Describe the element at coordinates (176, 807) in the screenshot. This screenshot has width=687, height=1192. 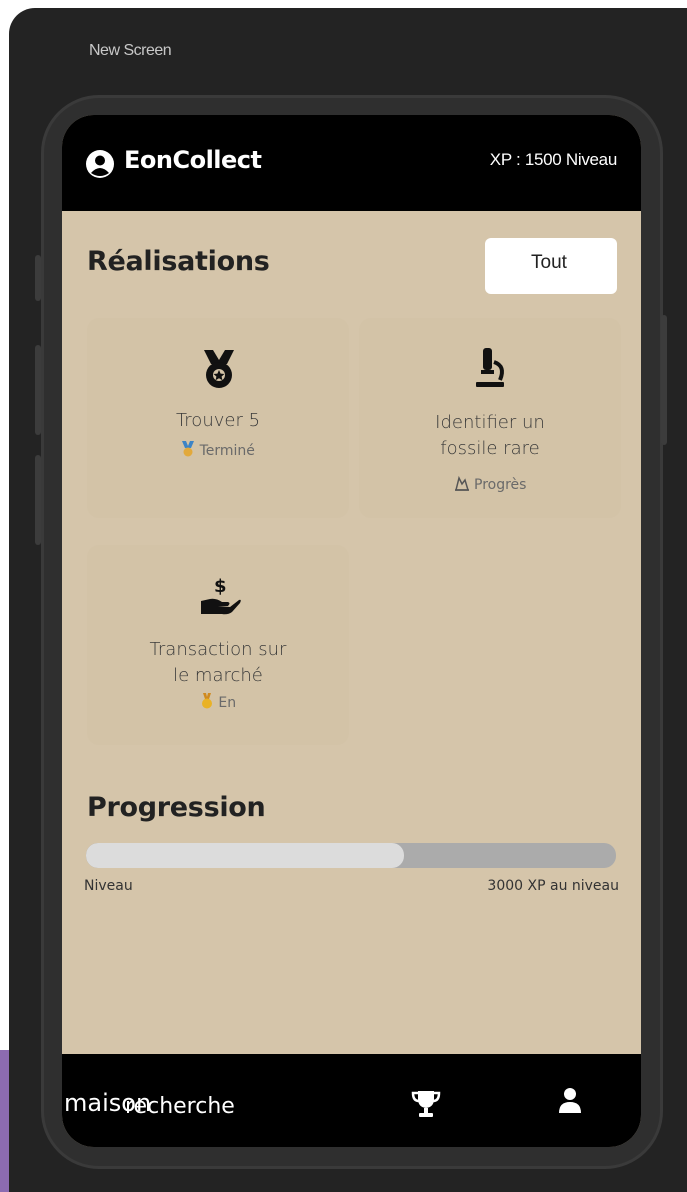
I see `progress-title: Progression` at that location.